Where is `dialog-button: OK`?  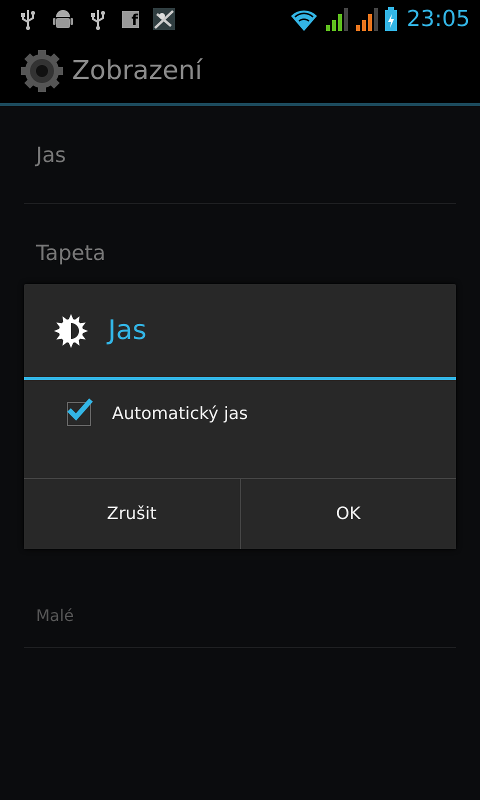 dialog-button: OK is located at coordinates (348, 514).